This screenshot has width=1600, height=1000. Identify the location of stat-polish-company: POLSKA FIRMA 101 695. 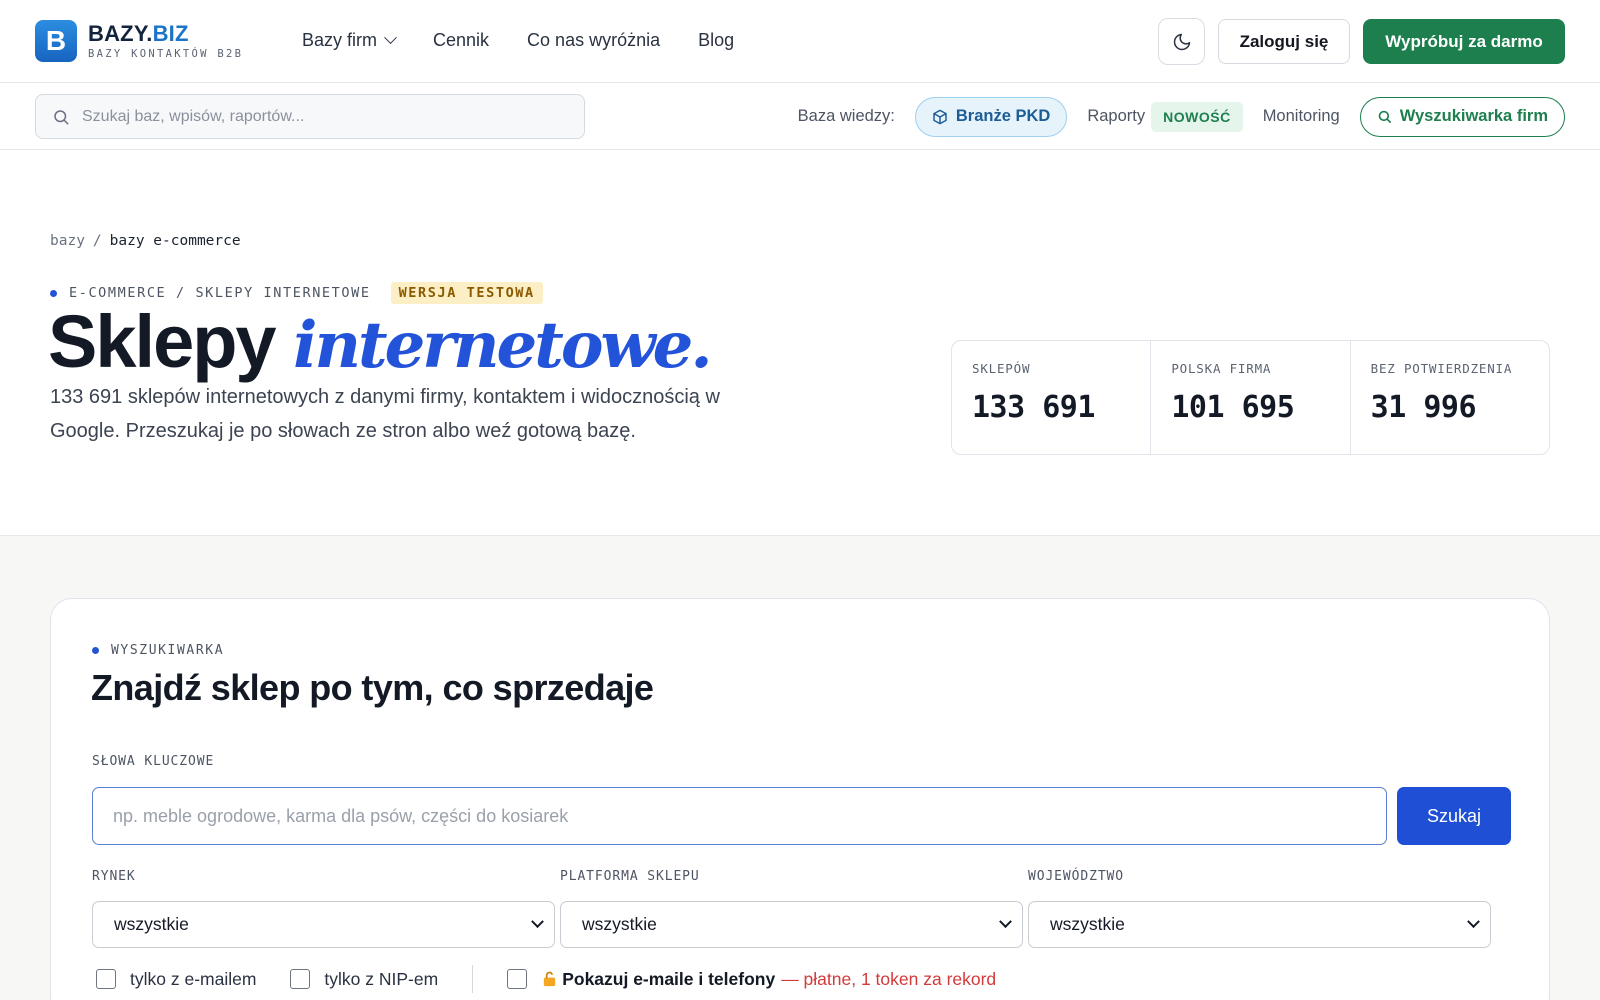
(1251, 397).